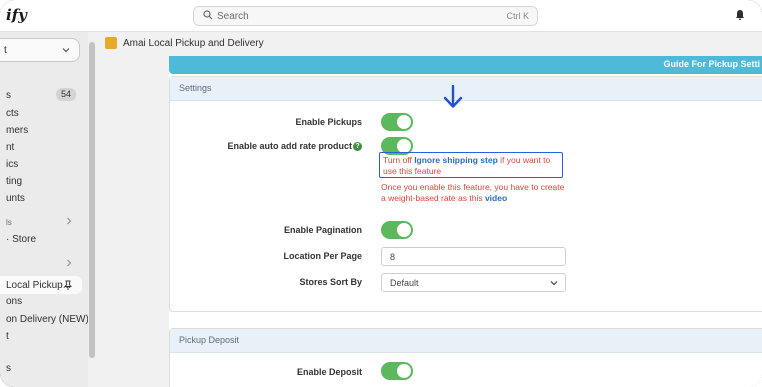 The image size is (762, 387). What do you see at coordinates (397, 230) in the screenshot?
I see `pagination-toggle` at bounding box center [397, 230].